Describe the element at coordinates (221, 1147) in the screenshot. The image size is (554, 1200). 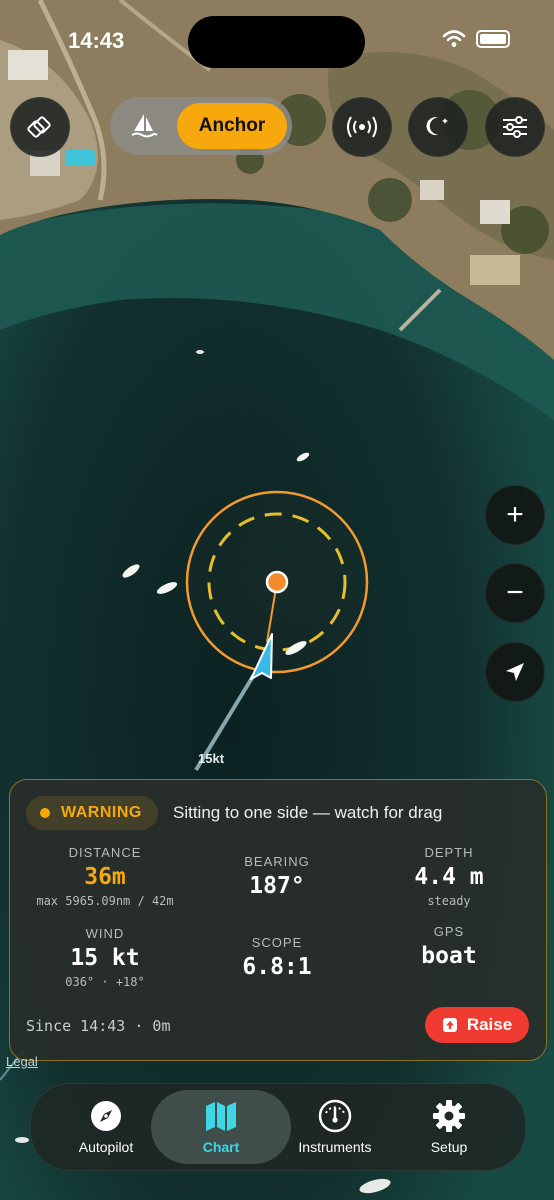
I see `tab-chart-label: Chart` at that location.